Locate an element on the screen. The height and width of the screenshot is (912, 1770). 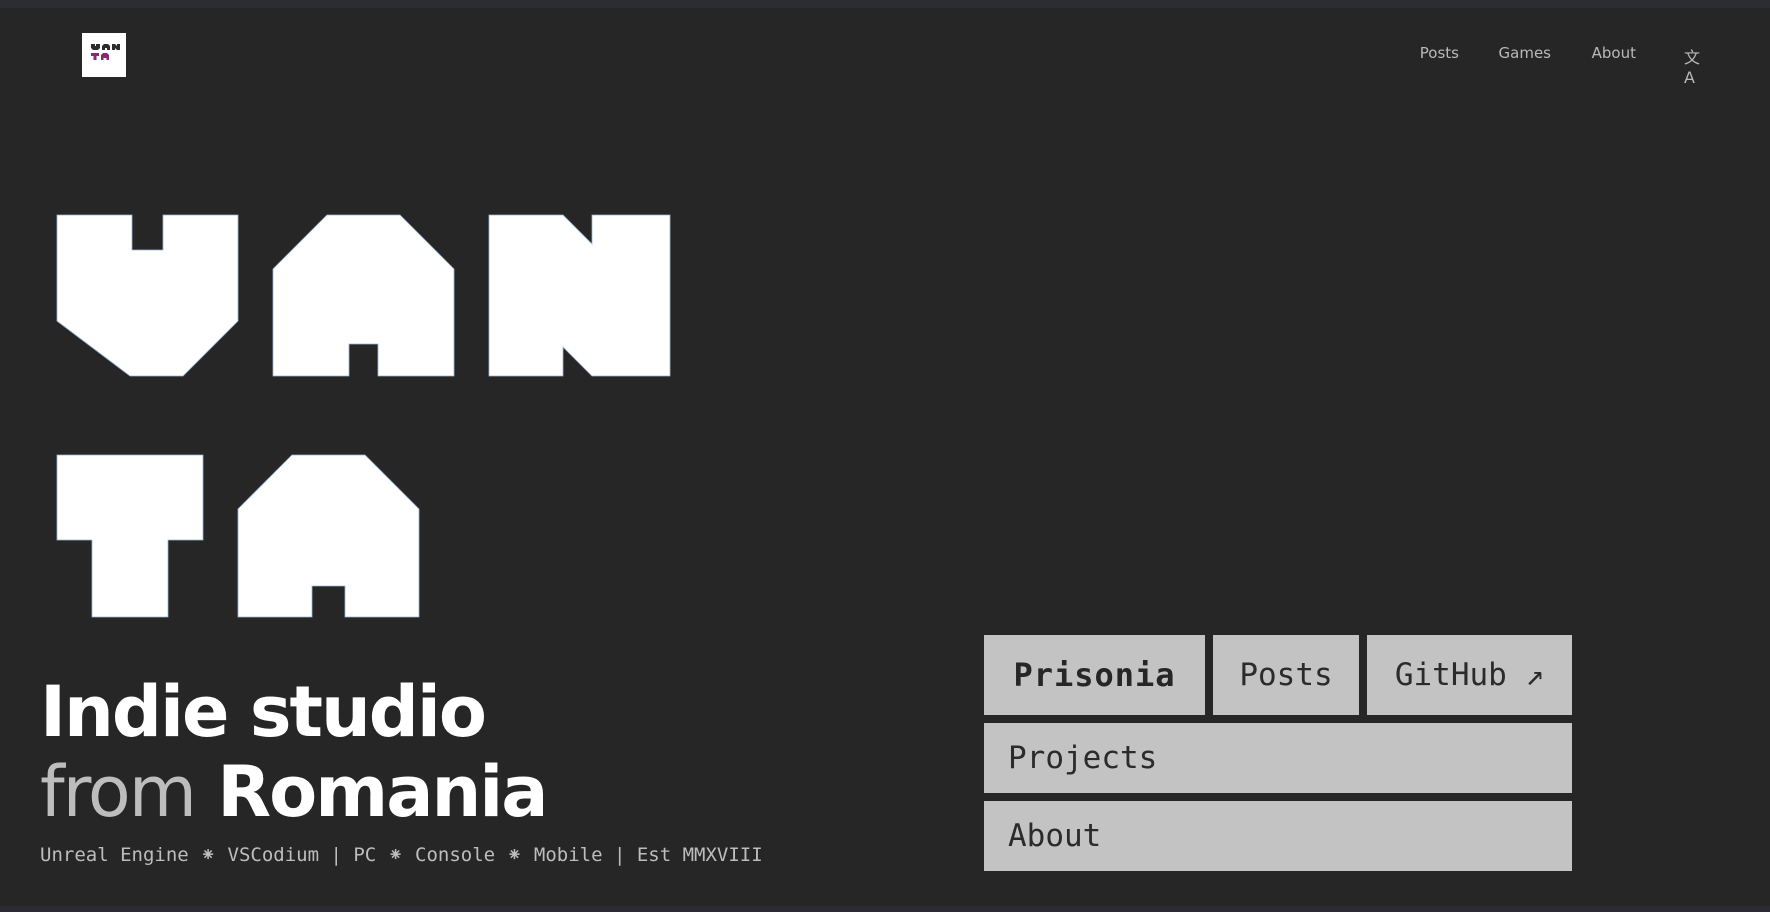
headline-line-1: Indie studio is located at coordinates (263, 712).